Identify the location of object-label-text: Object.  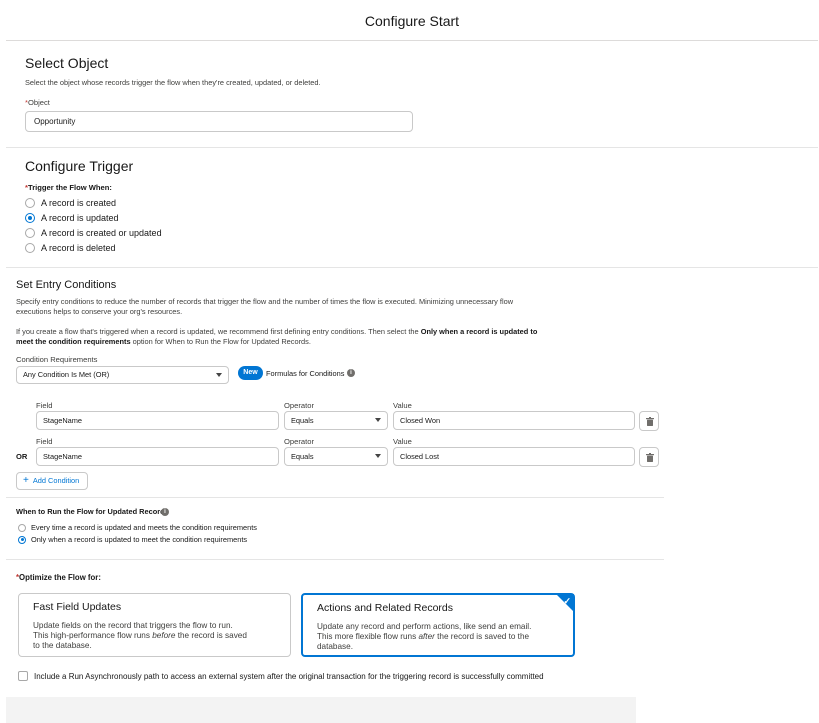
(38, 102).